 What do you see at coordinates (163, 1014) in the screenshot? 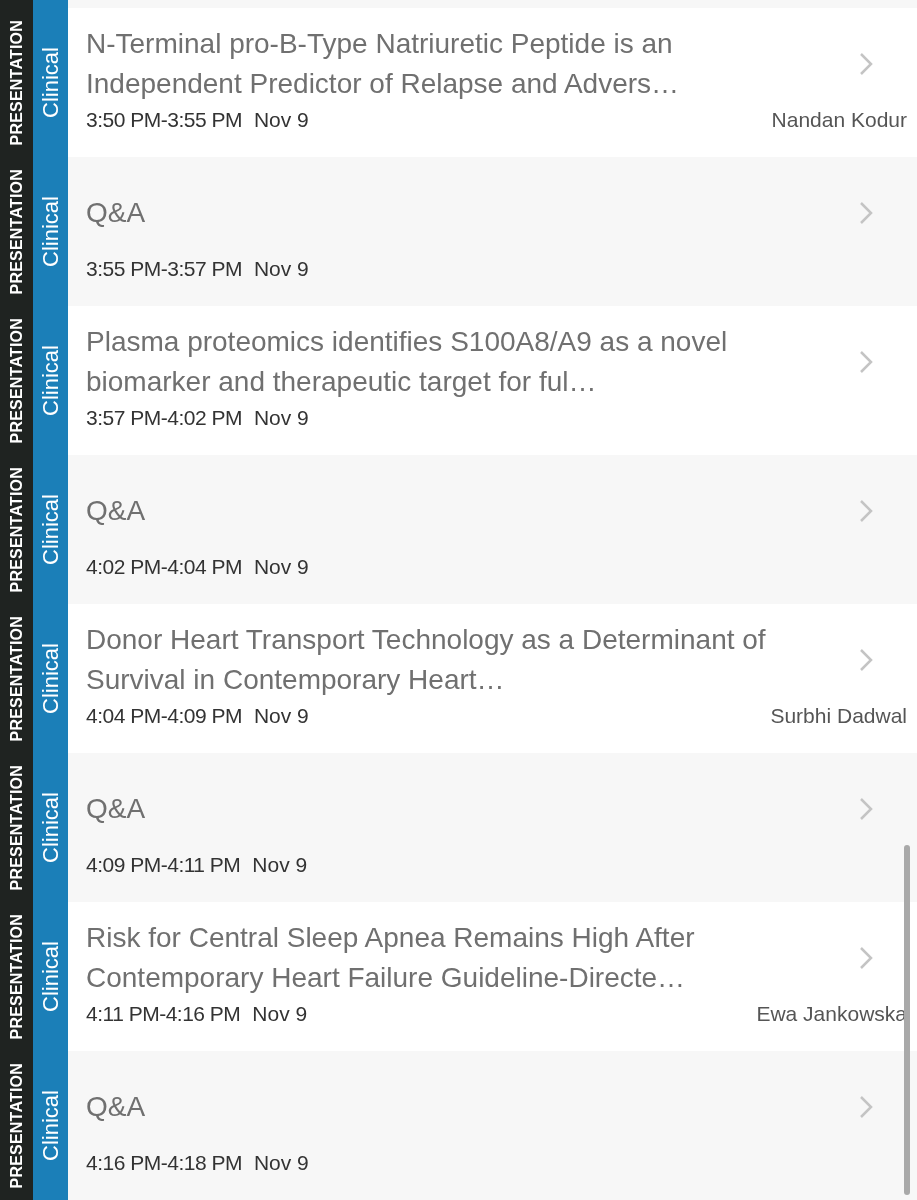
I see `session-time: 4:11 PM-4:16 PM` at bounding box center [163, 1014].